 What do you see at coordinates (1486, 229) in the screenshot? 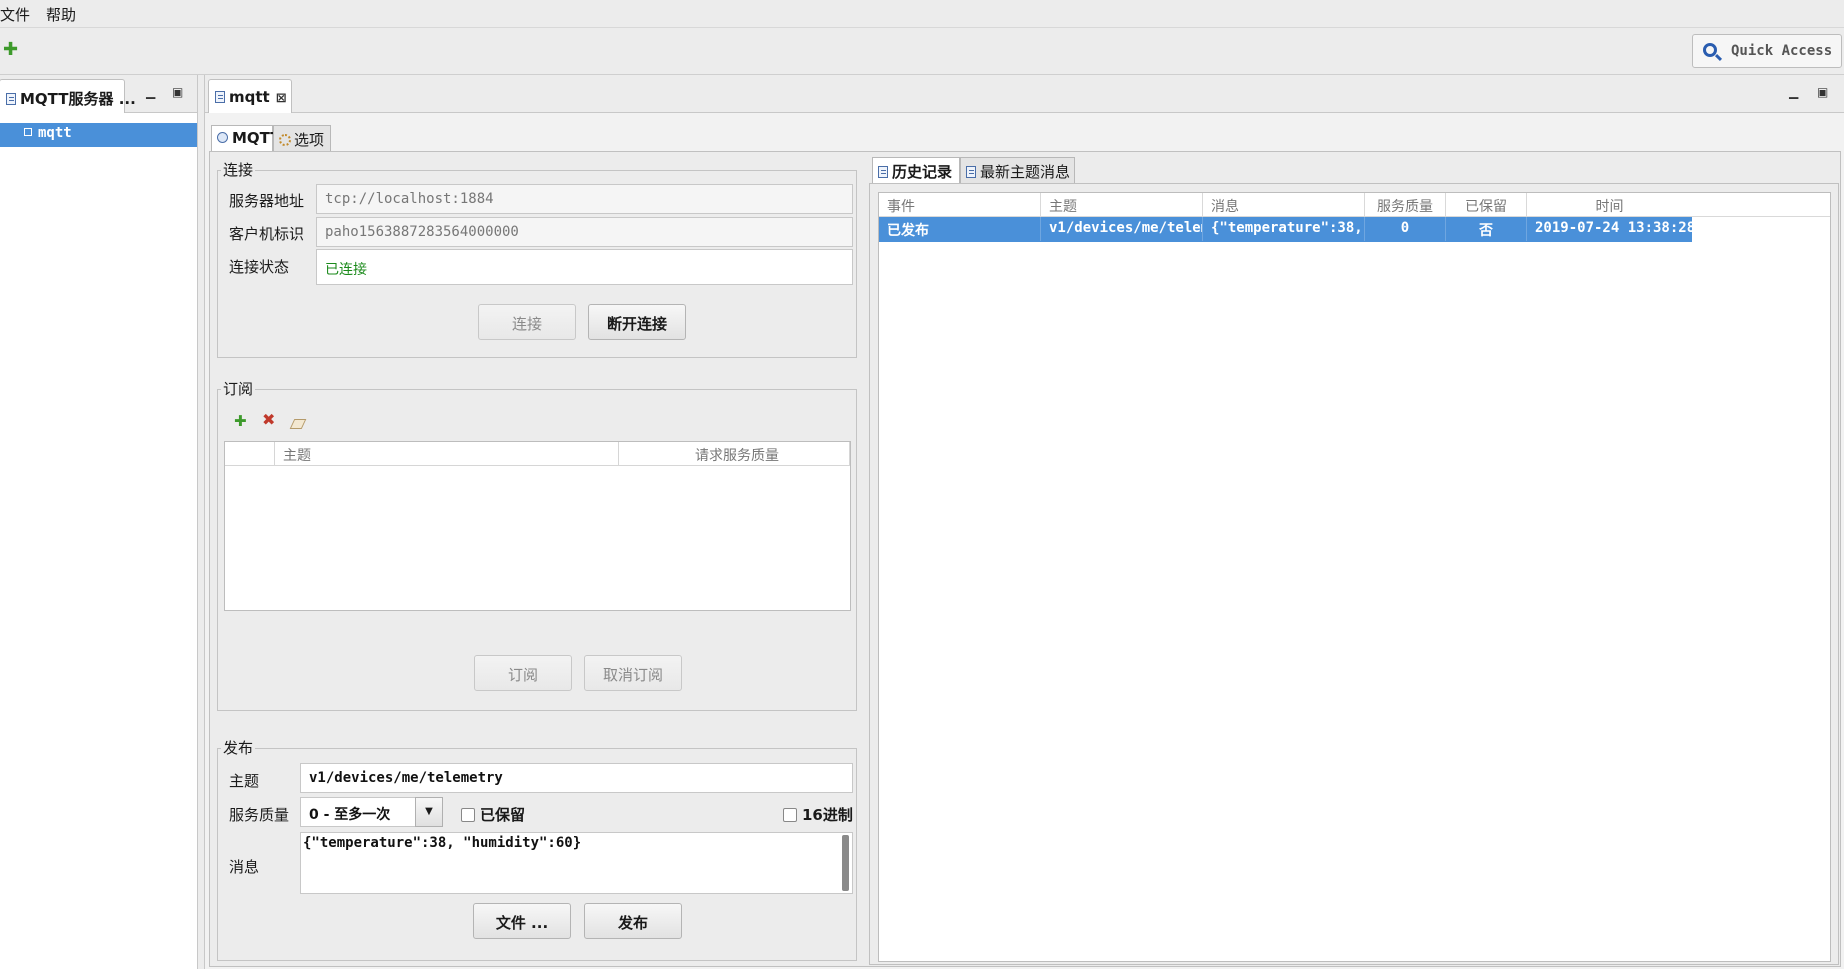
I see `history-cell-retained: 否` at bounding box center [1486, 229].